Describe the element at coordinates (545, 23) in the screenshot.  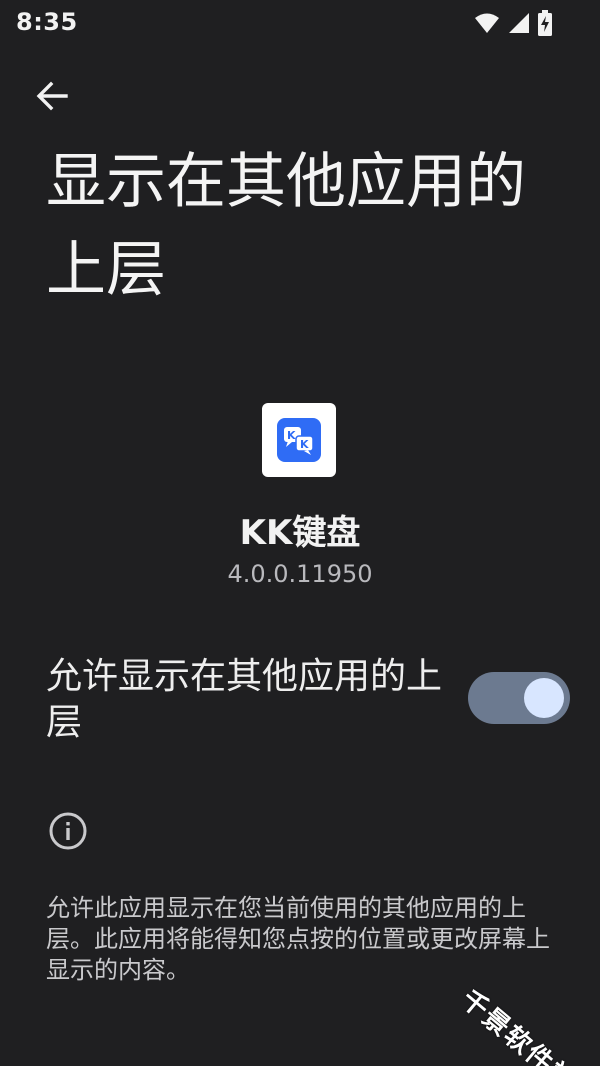
I see `battery-charging-icon` at that location.